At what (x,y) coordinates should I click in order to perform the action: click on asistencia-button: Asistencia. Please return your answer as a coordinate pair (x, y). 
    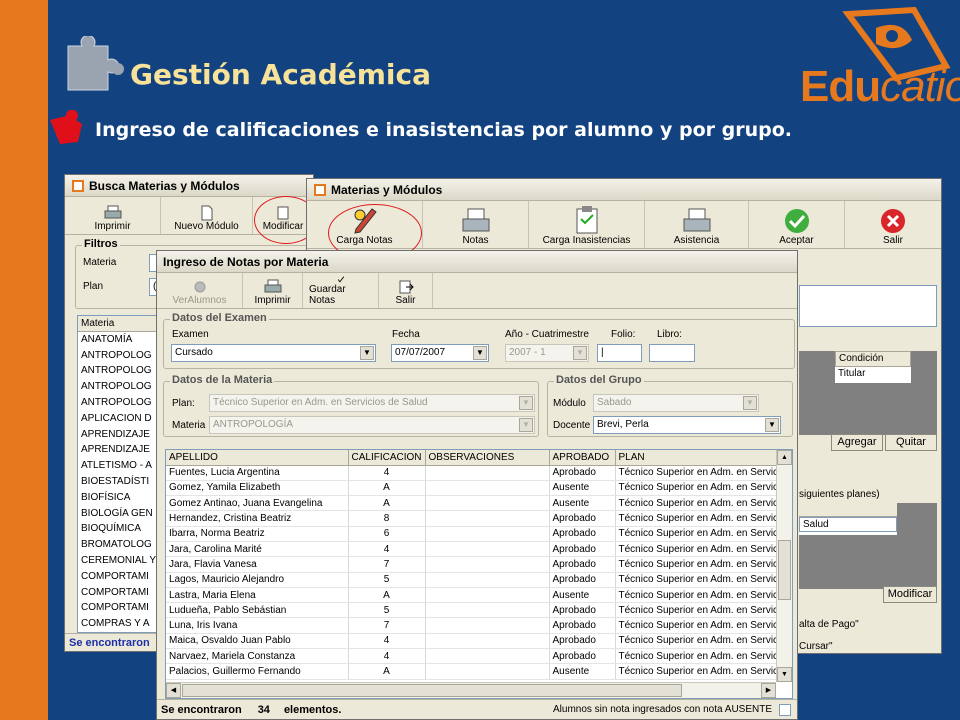
    Looking at the image, I should click on (697, 224).